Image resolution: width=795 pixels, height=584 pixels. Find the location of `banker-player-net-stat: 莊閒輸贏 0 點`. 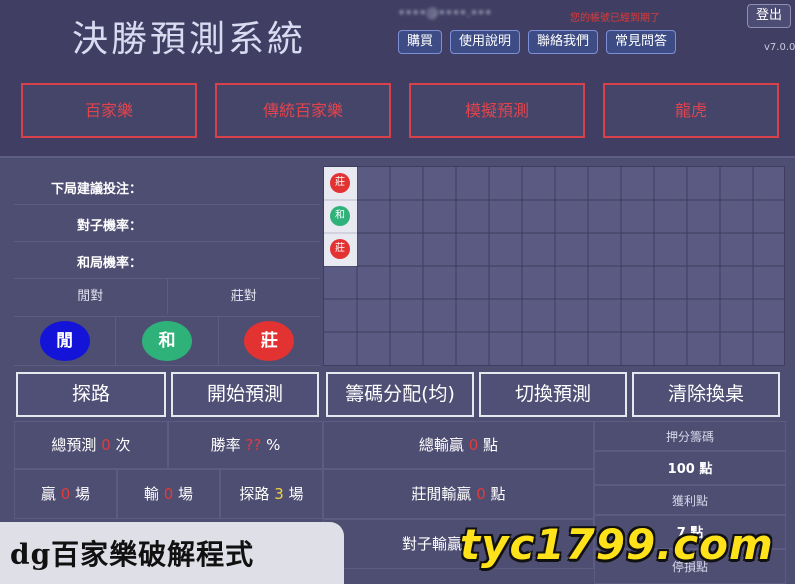

banker-player-net-stat: 莊閒輸贏 0 點 is located at coordinates (458, 494).